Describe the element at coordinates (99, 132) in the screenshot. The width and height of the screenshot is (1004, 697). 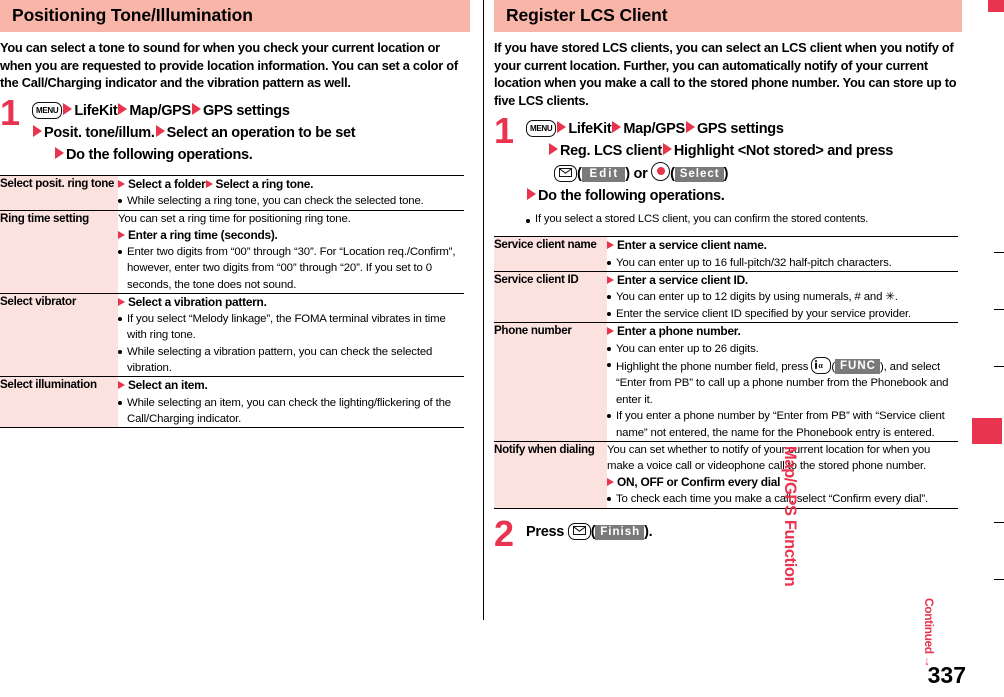
I see `left-step-1-posit-tone: Posit. tone/illum.` at that location.